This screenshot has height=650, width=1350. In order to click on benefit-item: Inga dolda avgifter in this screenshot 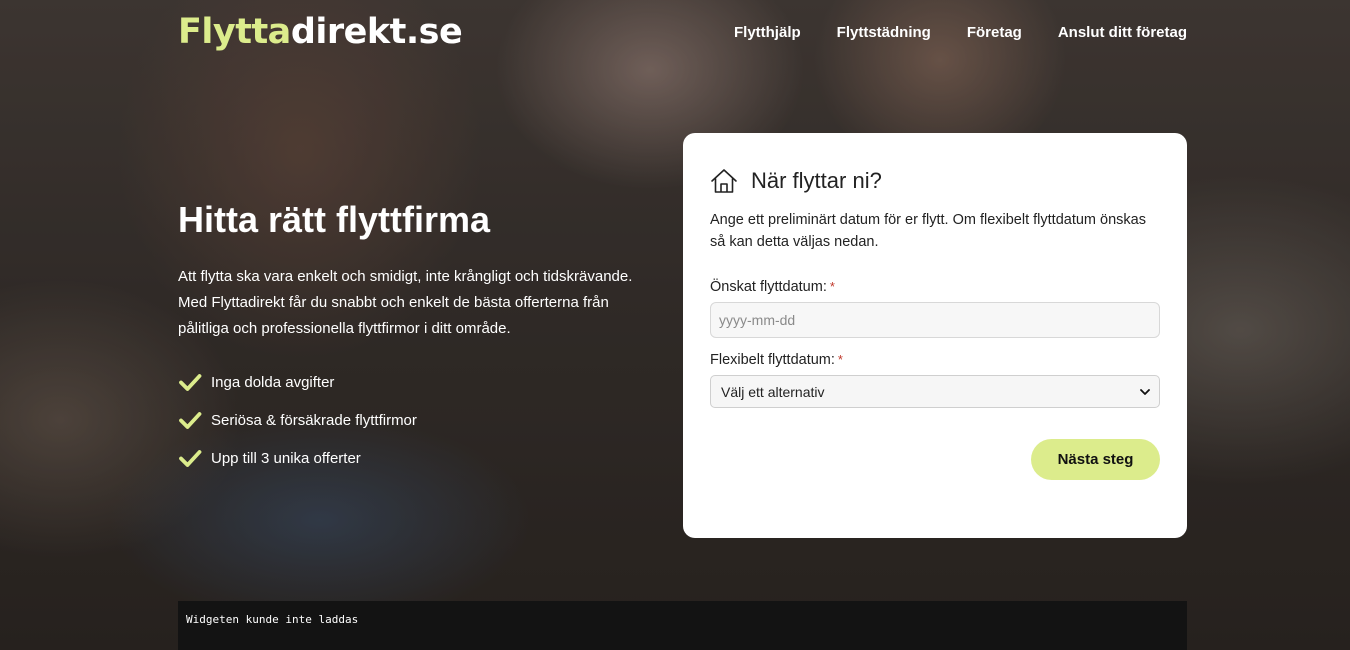, I will do `click(297, 382)`.